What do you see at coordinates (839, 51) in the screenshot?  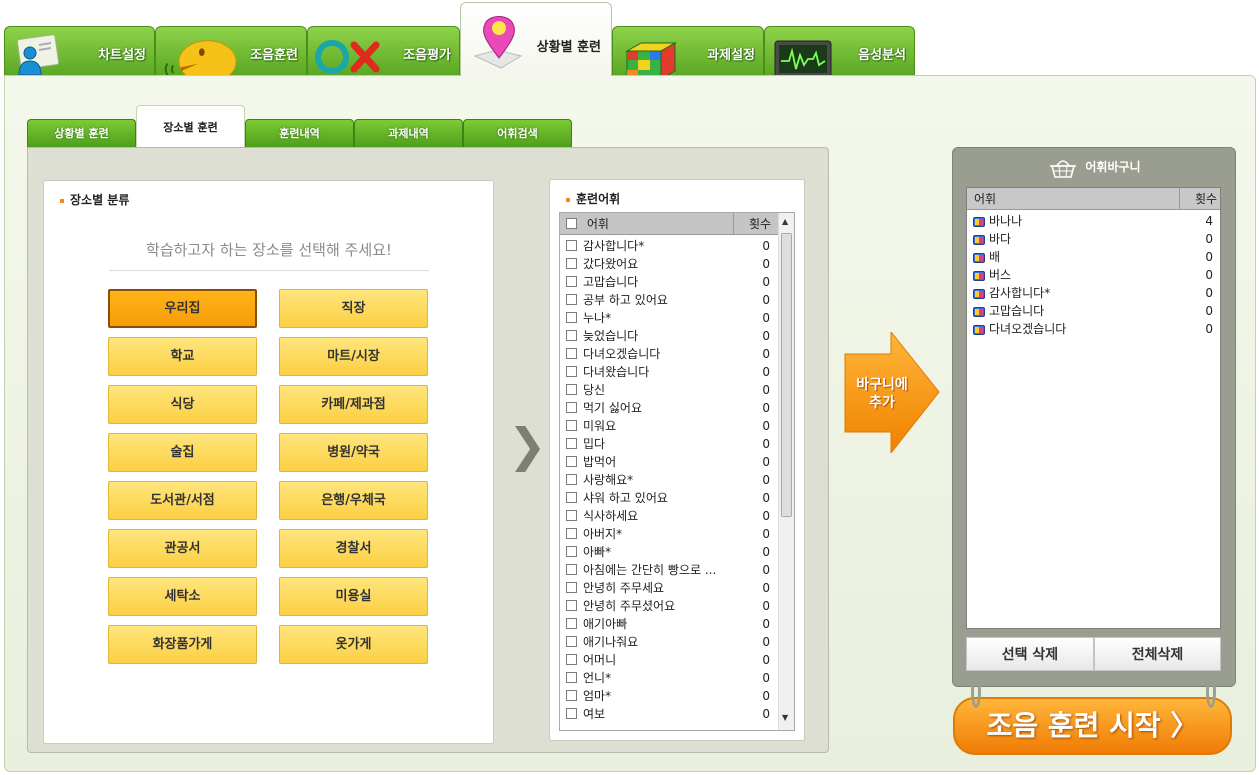 I see `top-tab-voice-analysis: 음성분석` at bounding box center [839, 51].